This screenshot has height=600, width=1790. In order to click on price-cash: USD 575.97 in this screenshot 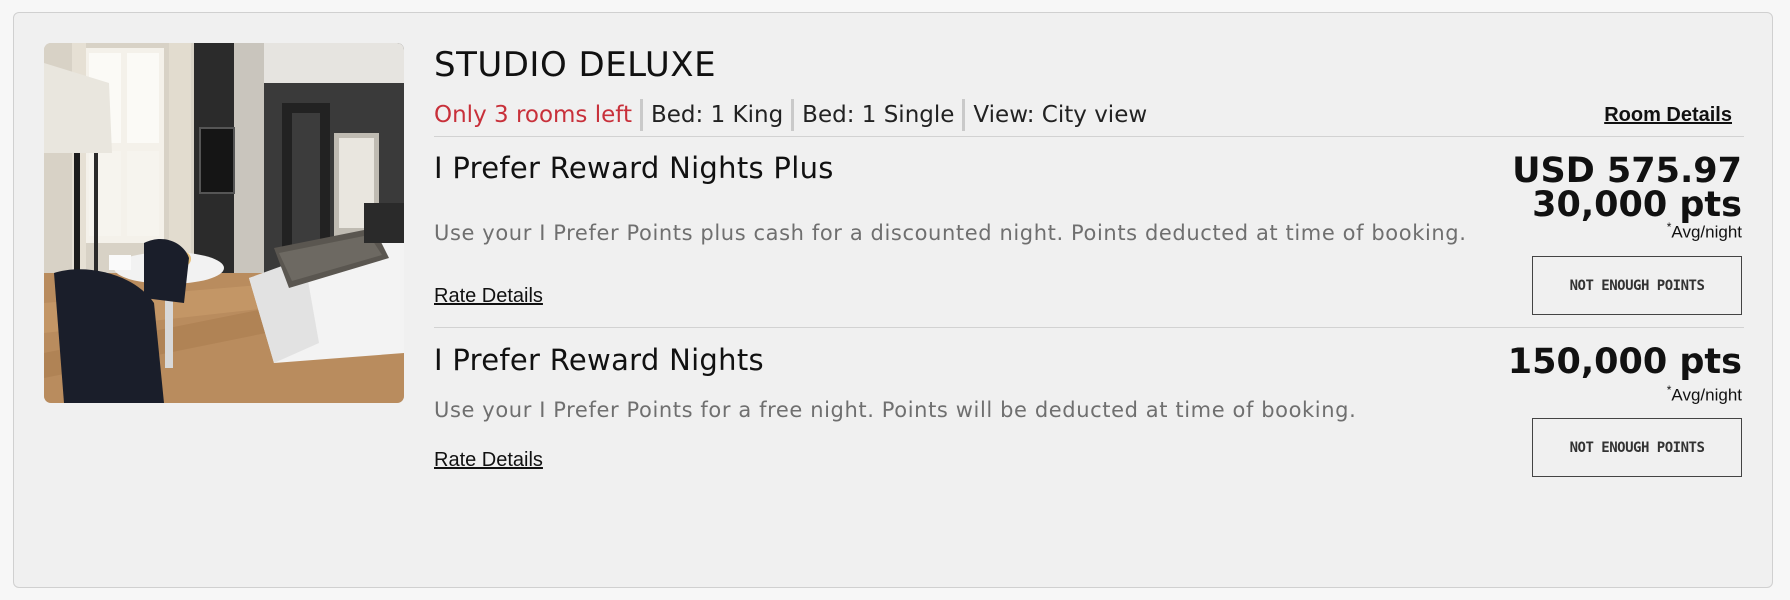, I will do `click(1627, 171)`.